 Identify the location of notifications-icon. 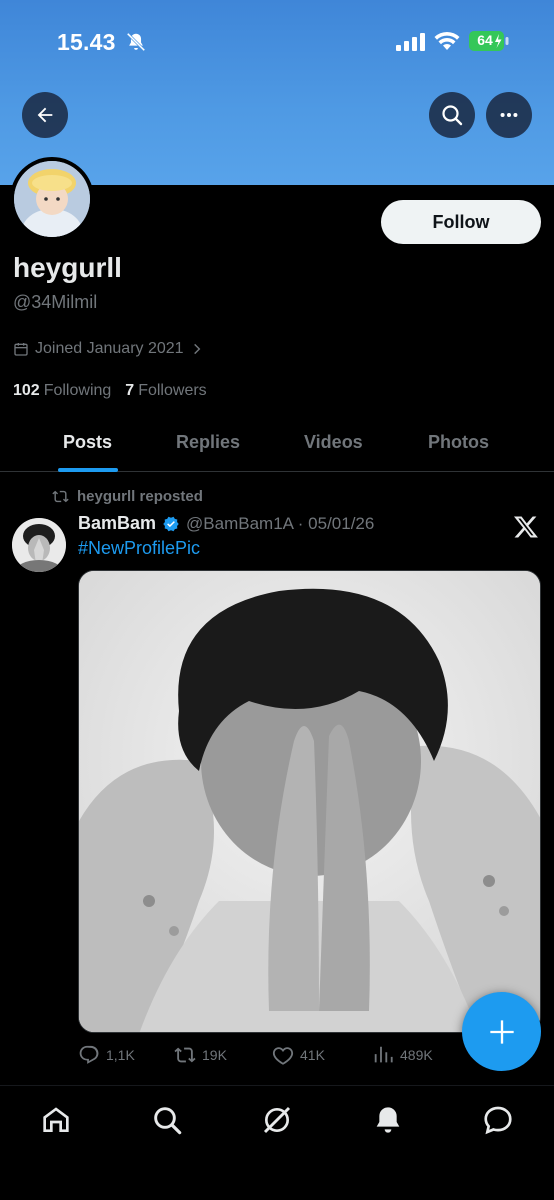
(388, 1120).